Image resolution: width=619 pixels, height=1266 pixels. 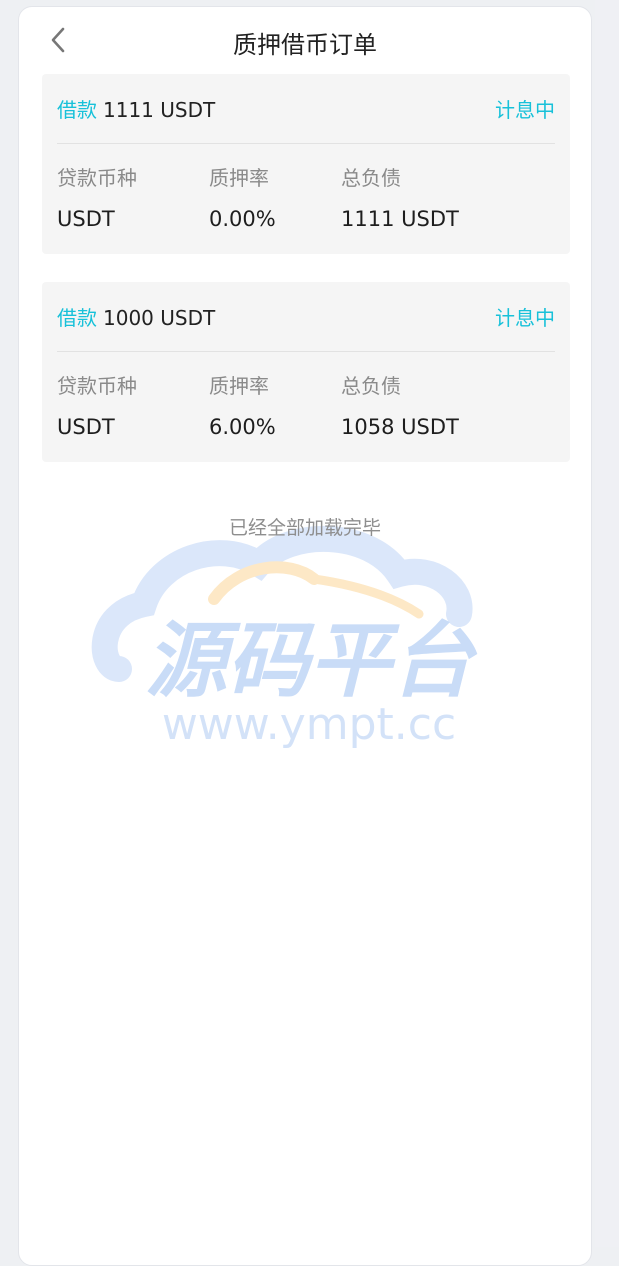 I want to click on order-card-header: 借款 1000 USDT 计息中, so click(x=306, y=317).